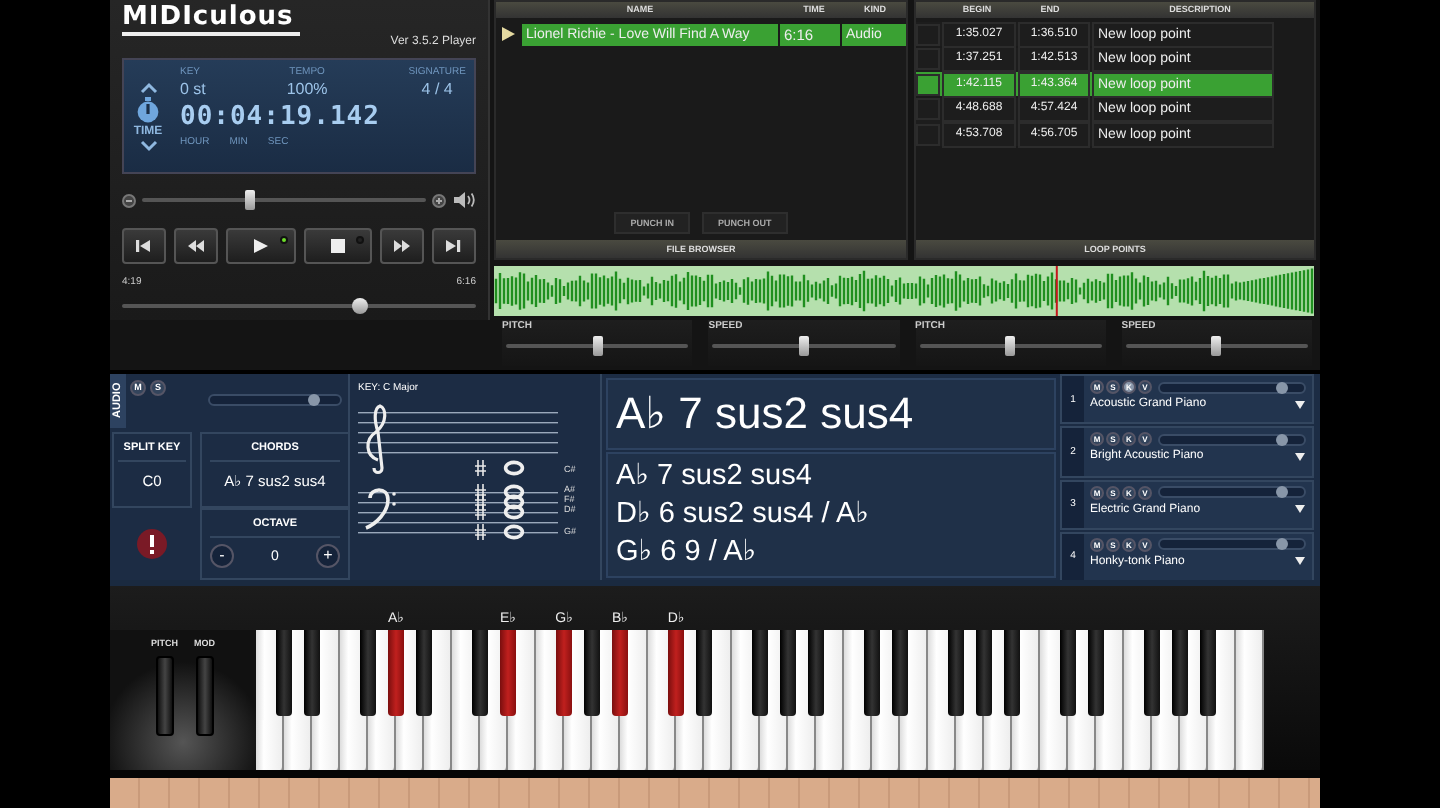 This screenshot has height=808, width=1440. What do you see at coordinates (307, 90) in the screenshot?
I see `field-value: 100%` at bounding box center [307, 90].